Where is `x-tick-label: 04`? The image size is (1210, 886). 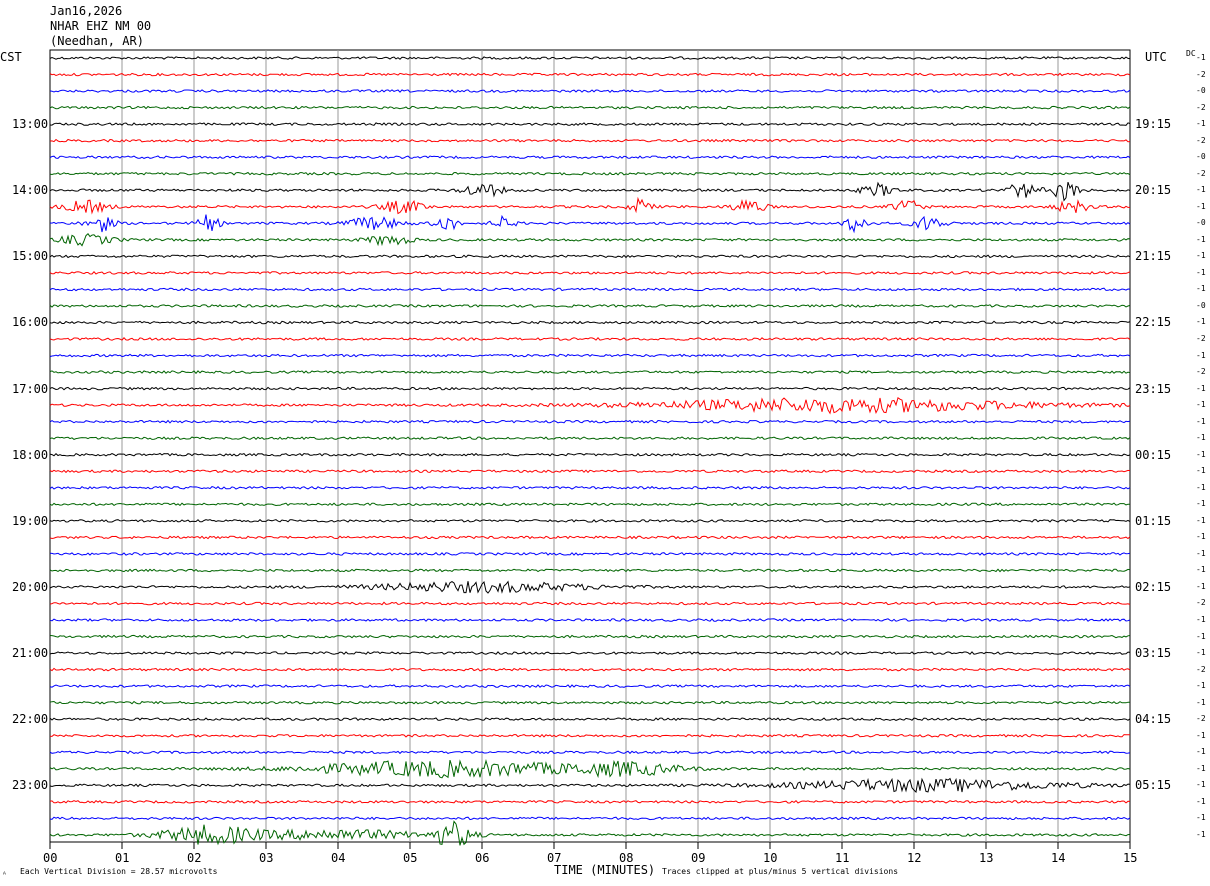
x-tick-label: 04 is located at coordinates (338, 858).